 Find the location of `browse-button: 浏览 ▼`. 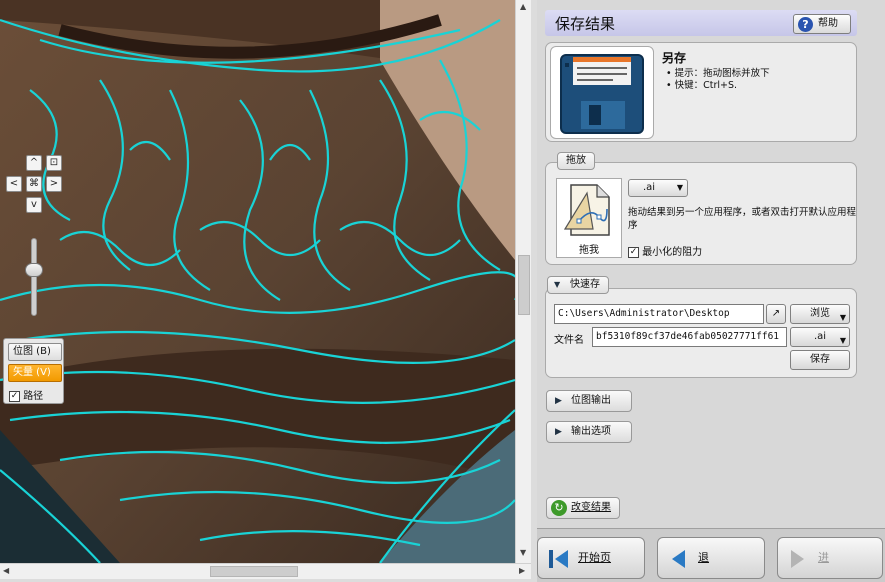

browse-button: 浏览 ▼ is located at coordinates (820, 314).